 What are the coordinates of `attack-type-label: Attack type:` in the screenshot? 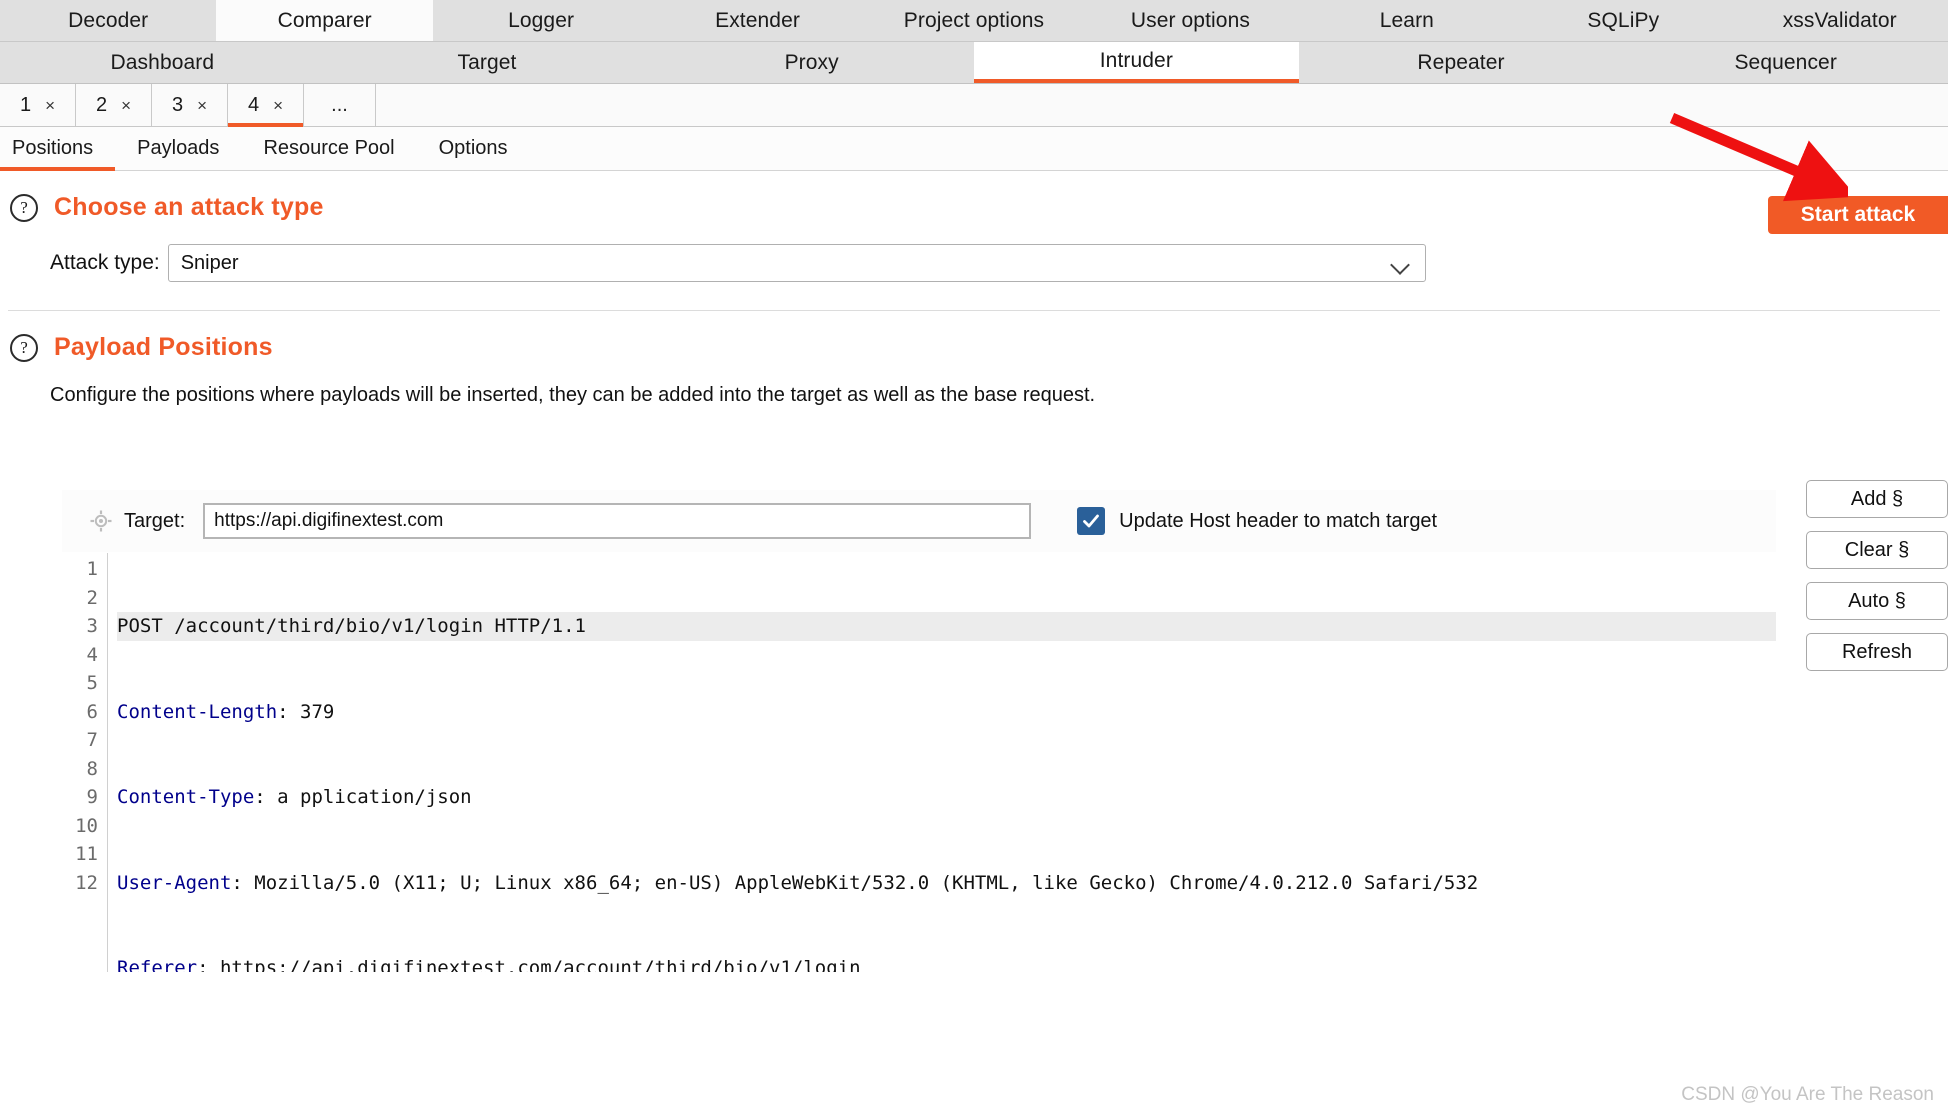 It's located at (105, 262).